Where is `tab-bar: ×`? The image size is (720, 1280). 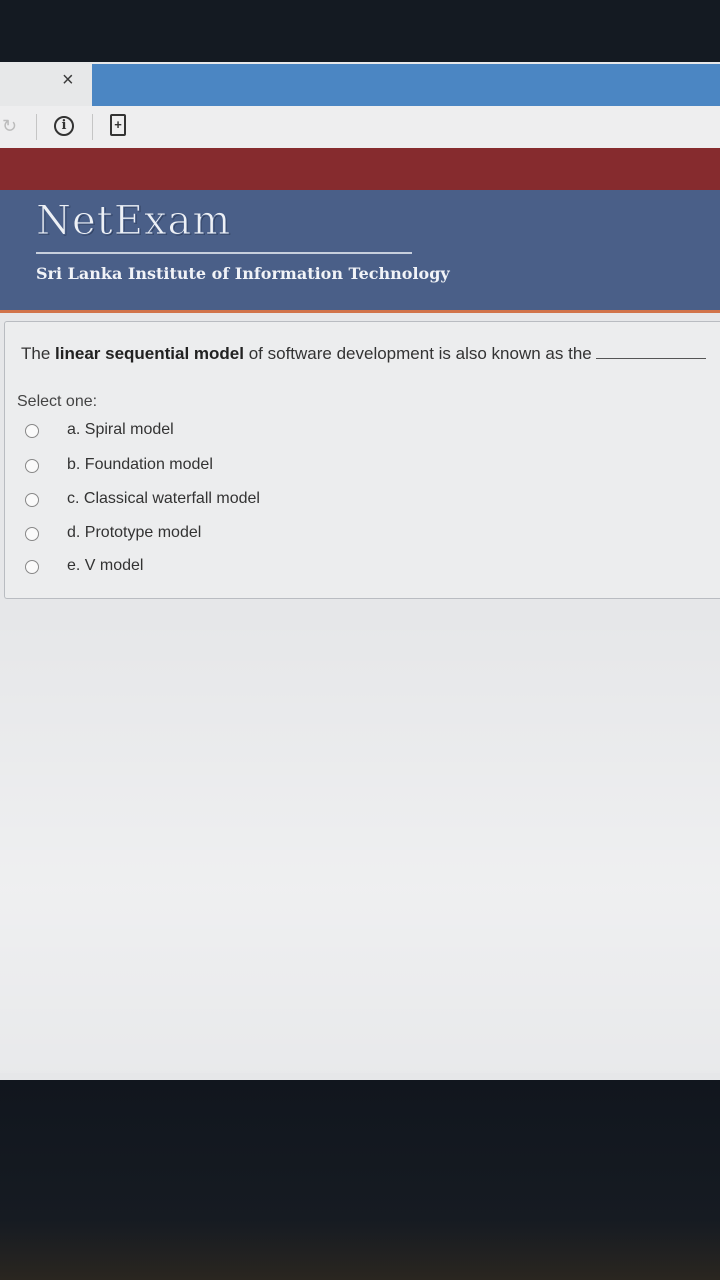 tab-bar: × is located at coordinates (360, 85).